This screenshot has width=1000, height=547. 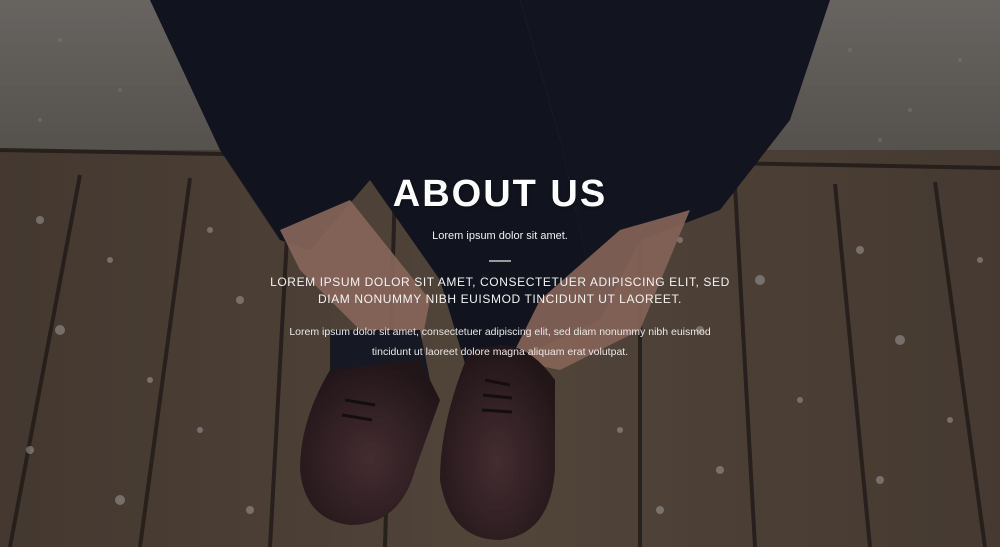 I want to click on subtitle: Lorem ipsum dolor sit amet., so click(x=500, y=236).